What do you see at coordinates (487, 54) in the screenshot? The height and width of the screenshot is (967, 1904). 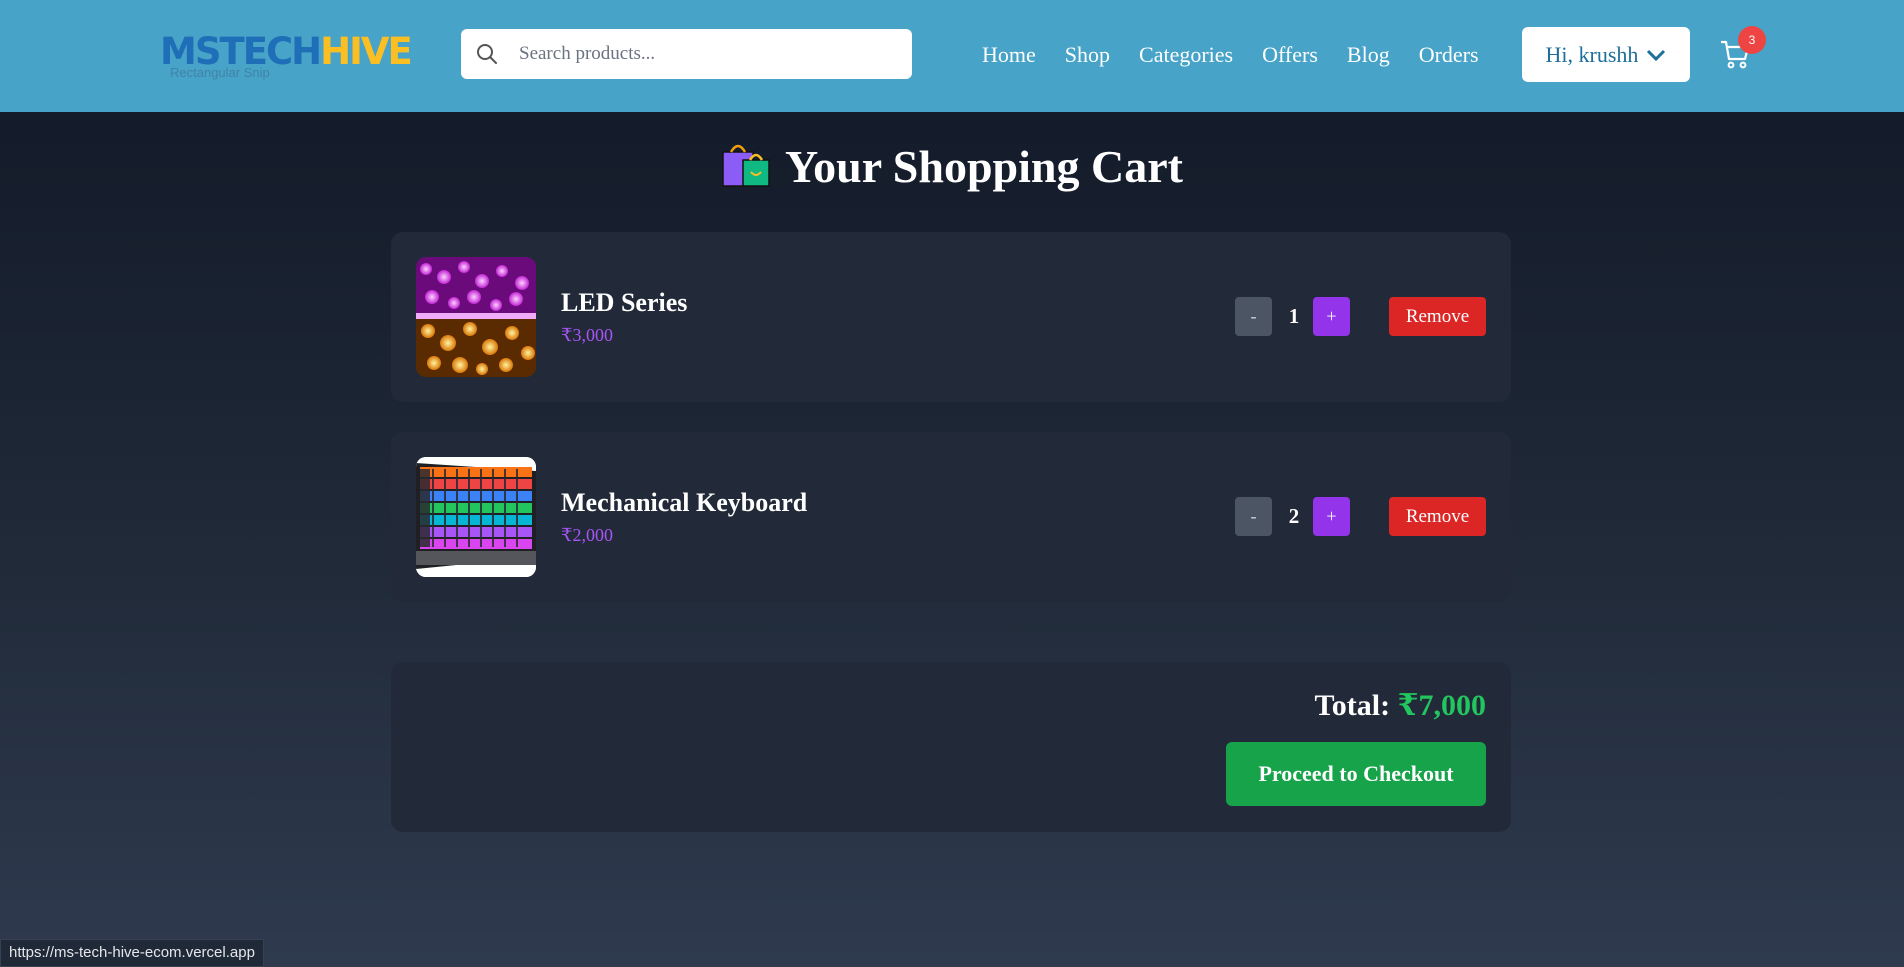 I see `search-icon` at bounding box center [487, 54].